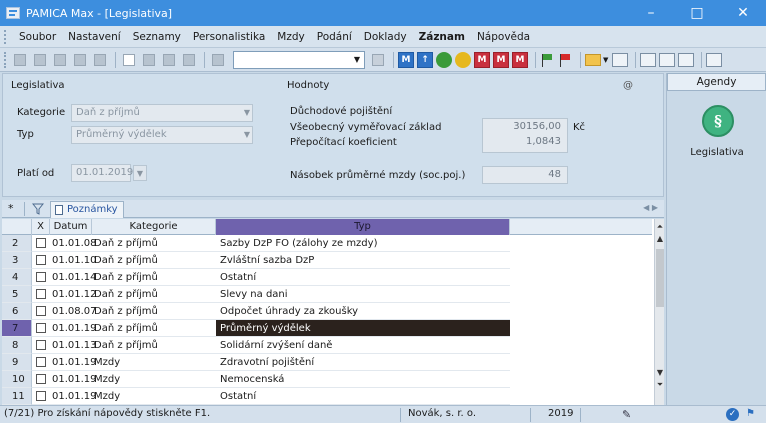  I want to click on menu-doklady: Doklady, so click(385, 37).